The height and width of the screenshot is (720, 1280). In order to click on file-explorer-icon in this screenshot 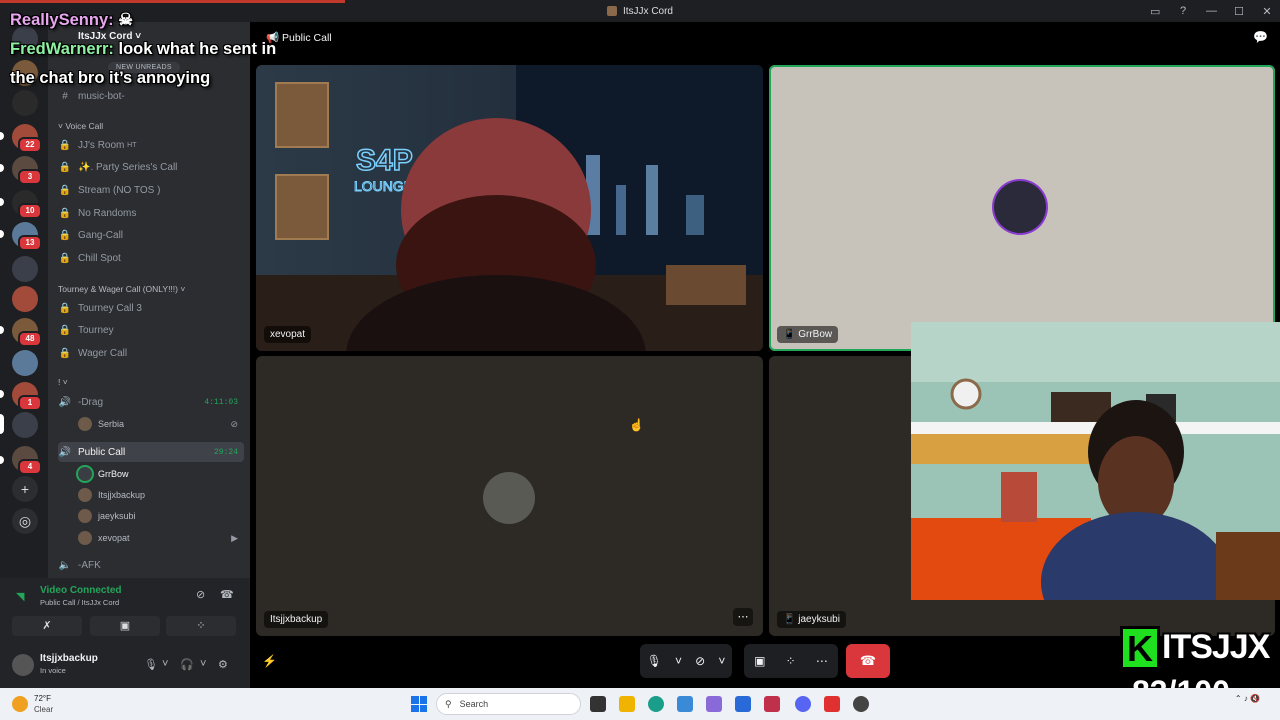, I will do `click(627, 704)`.